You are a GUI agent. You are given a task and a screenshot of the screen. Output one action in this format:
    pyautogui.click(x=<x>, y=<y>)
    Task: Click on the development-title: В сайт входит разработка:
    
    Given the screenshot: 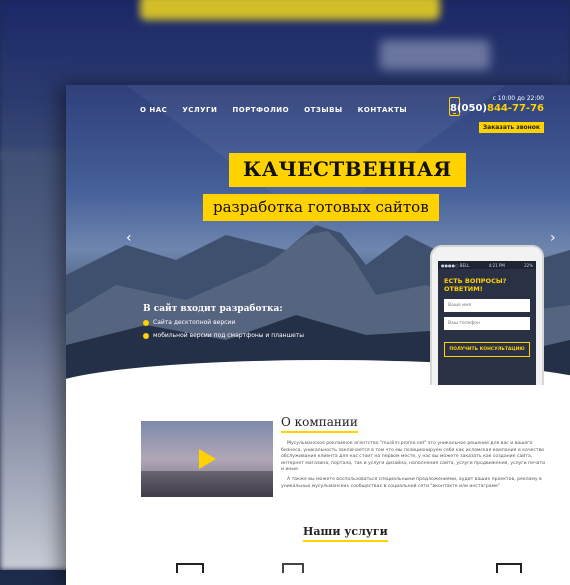 What is the action you would take?
    pyautogui.click(x=213, y=309)
    